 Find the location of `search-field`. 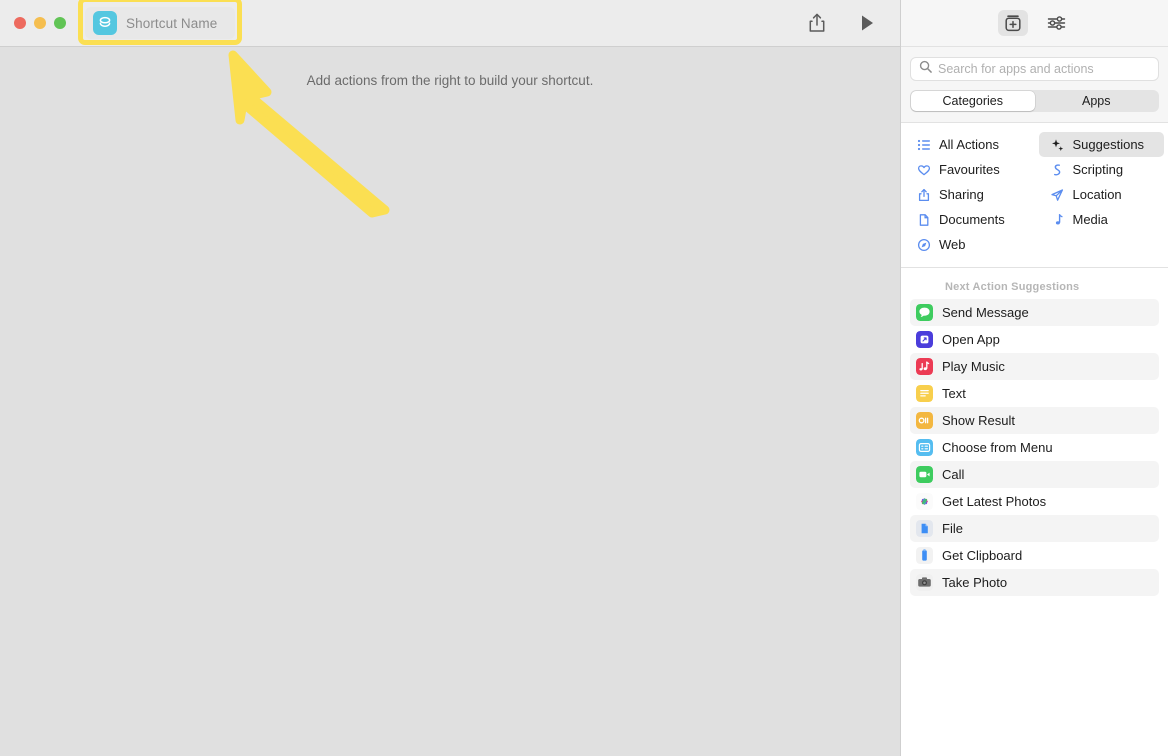

search-field is located at coordinates (1034, 69).